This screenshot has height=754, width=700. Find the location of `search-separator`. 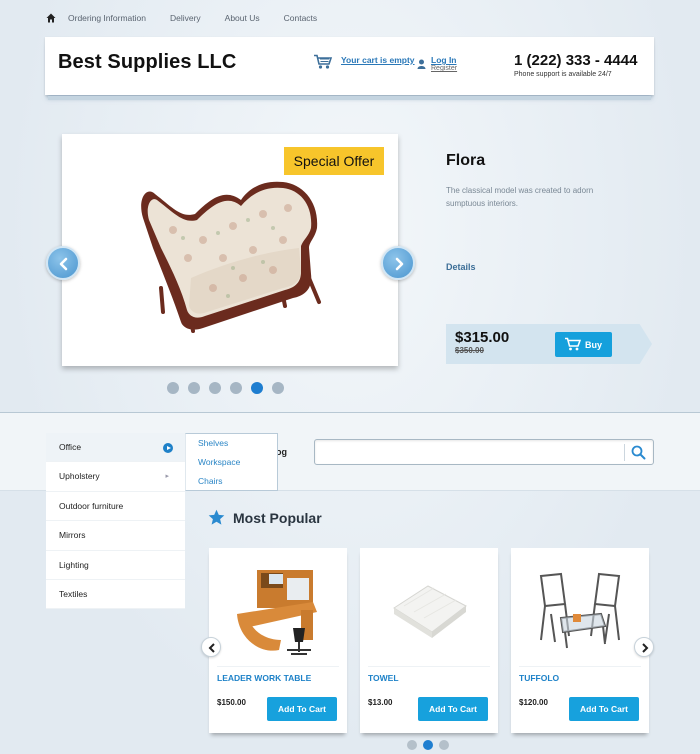

search-separator is located at coordinates (624, 452).